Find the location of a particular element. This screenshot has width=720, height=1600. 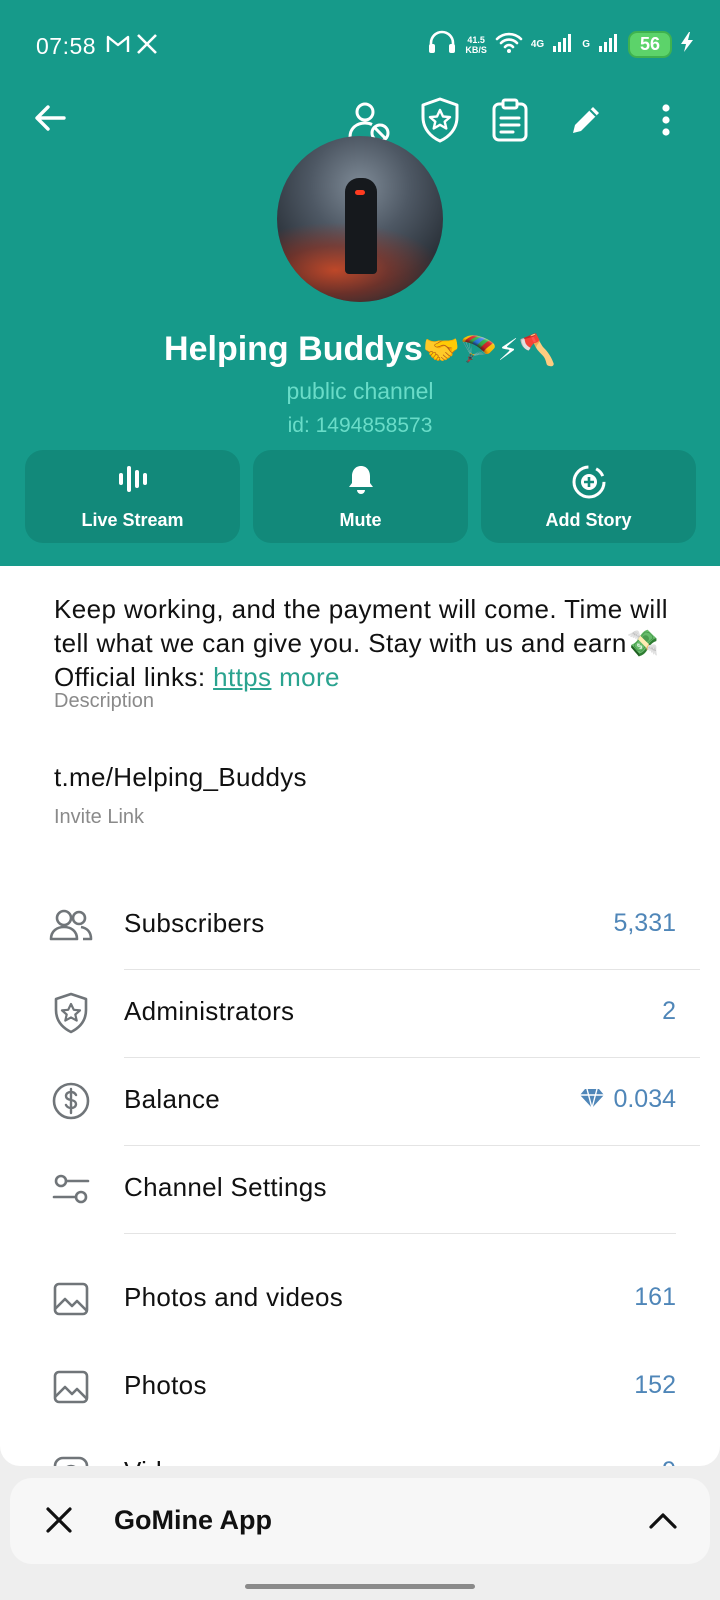

invite-link: t.me/Helping_Buddys is located at coordinates (180, 777).